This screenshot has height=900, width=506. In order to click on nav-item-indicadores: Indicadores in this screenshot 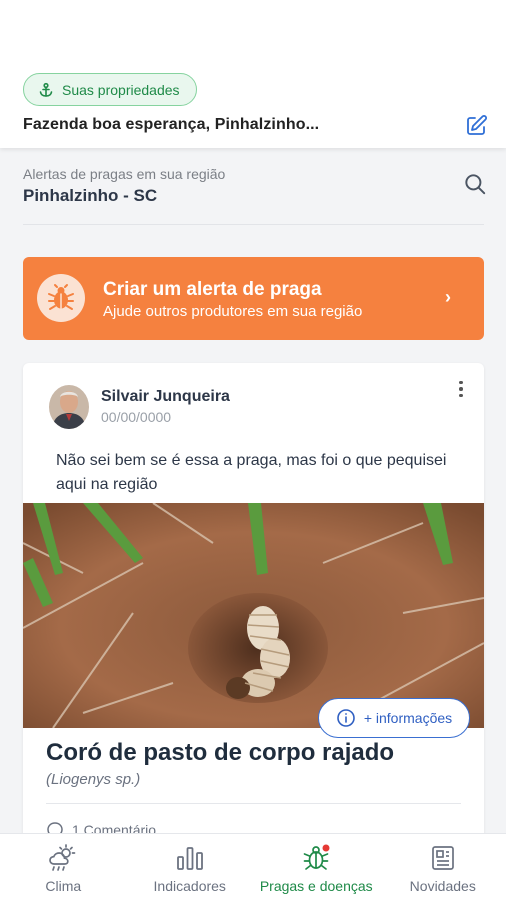, I will do `click(190, 867)`.